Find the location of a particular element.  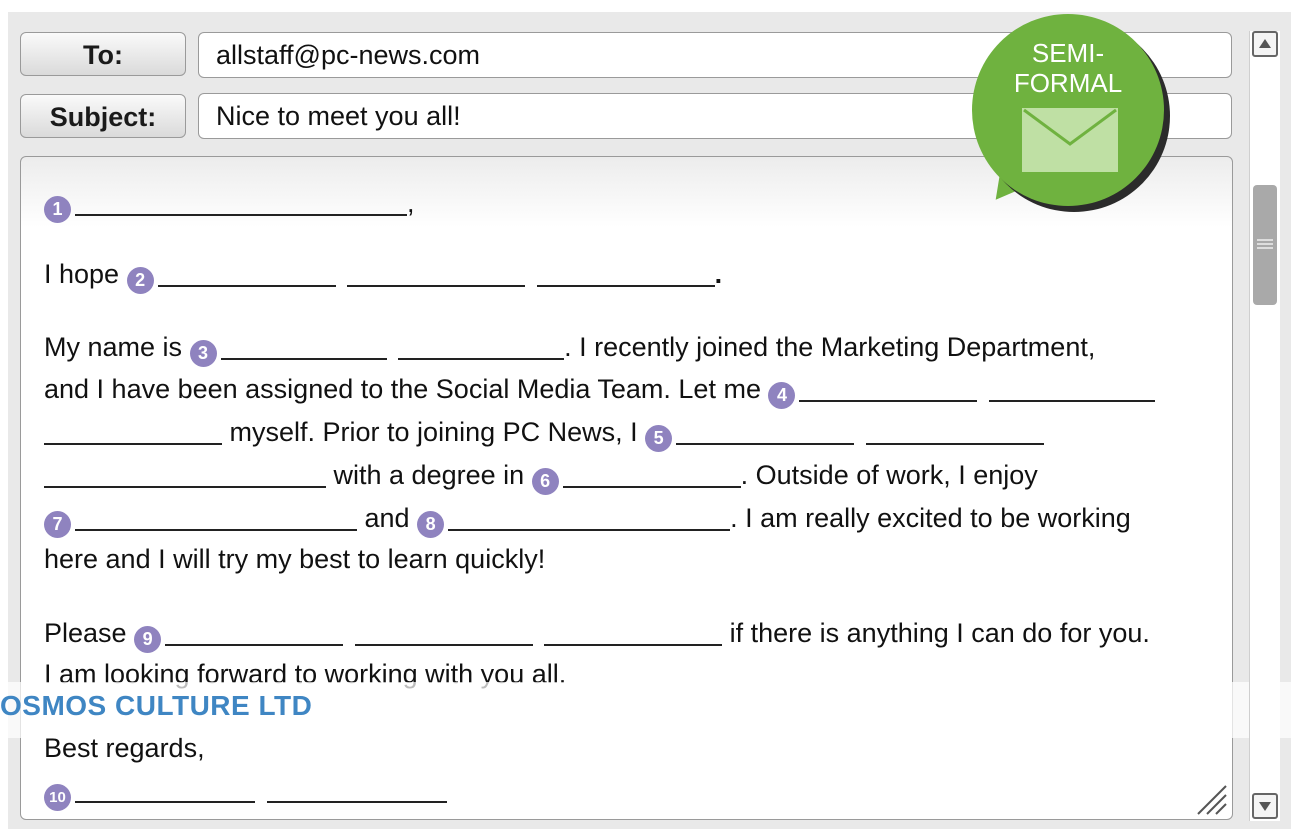

body-line-12: 10 is located at coordinates (245, 792).